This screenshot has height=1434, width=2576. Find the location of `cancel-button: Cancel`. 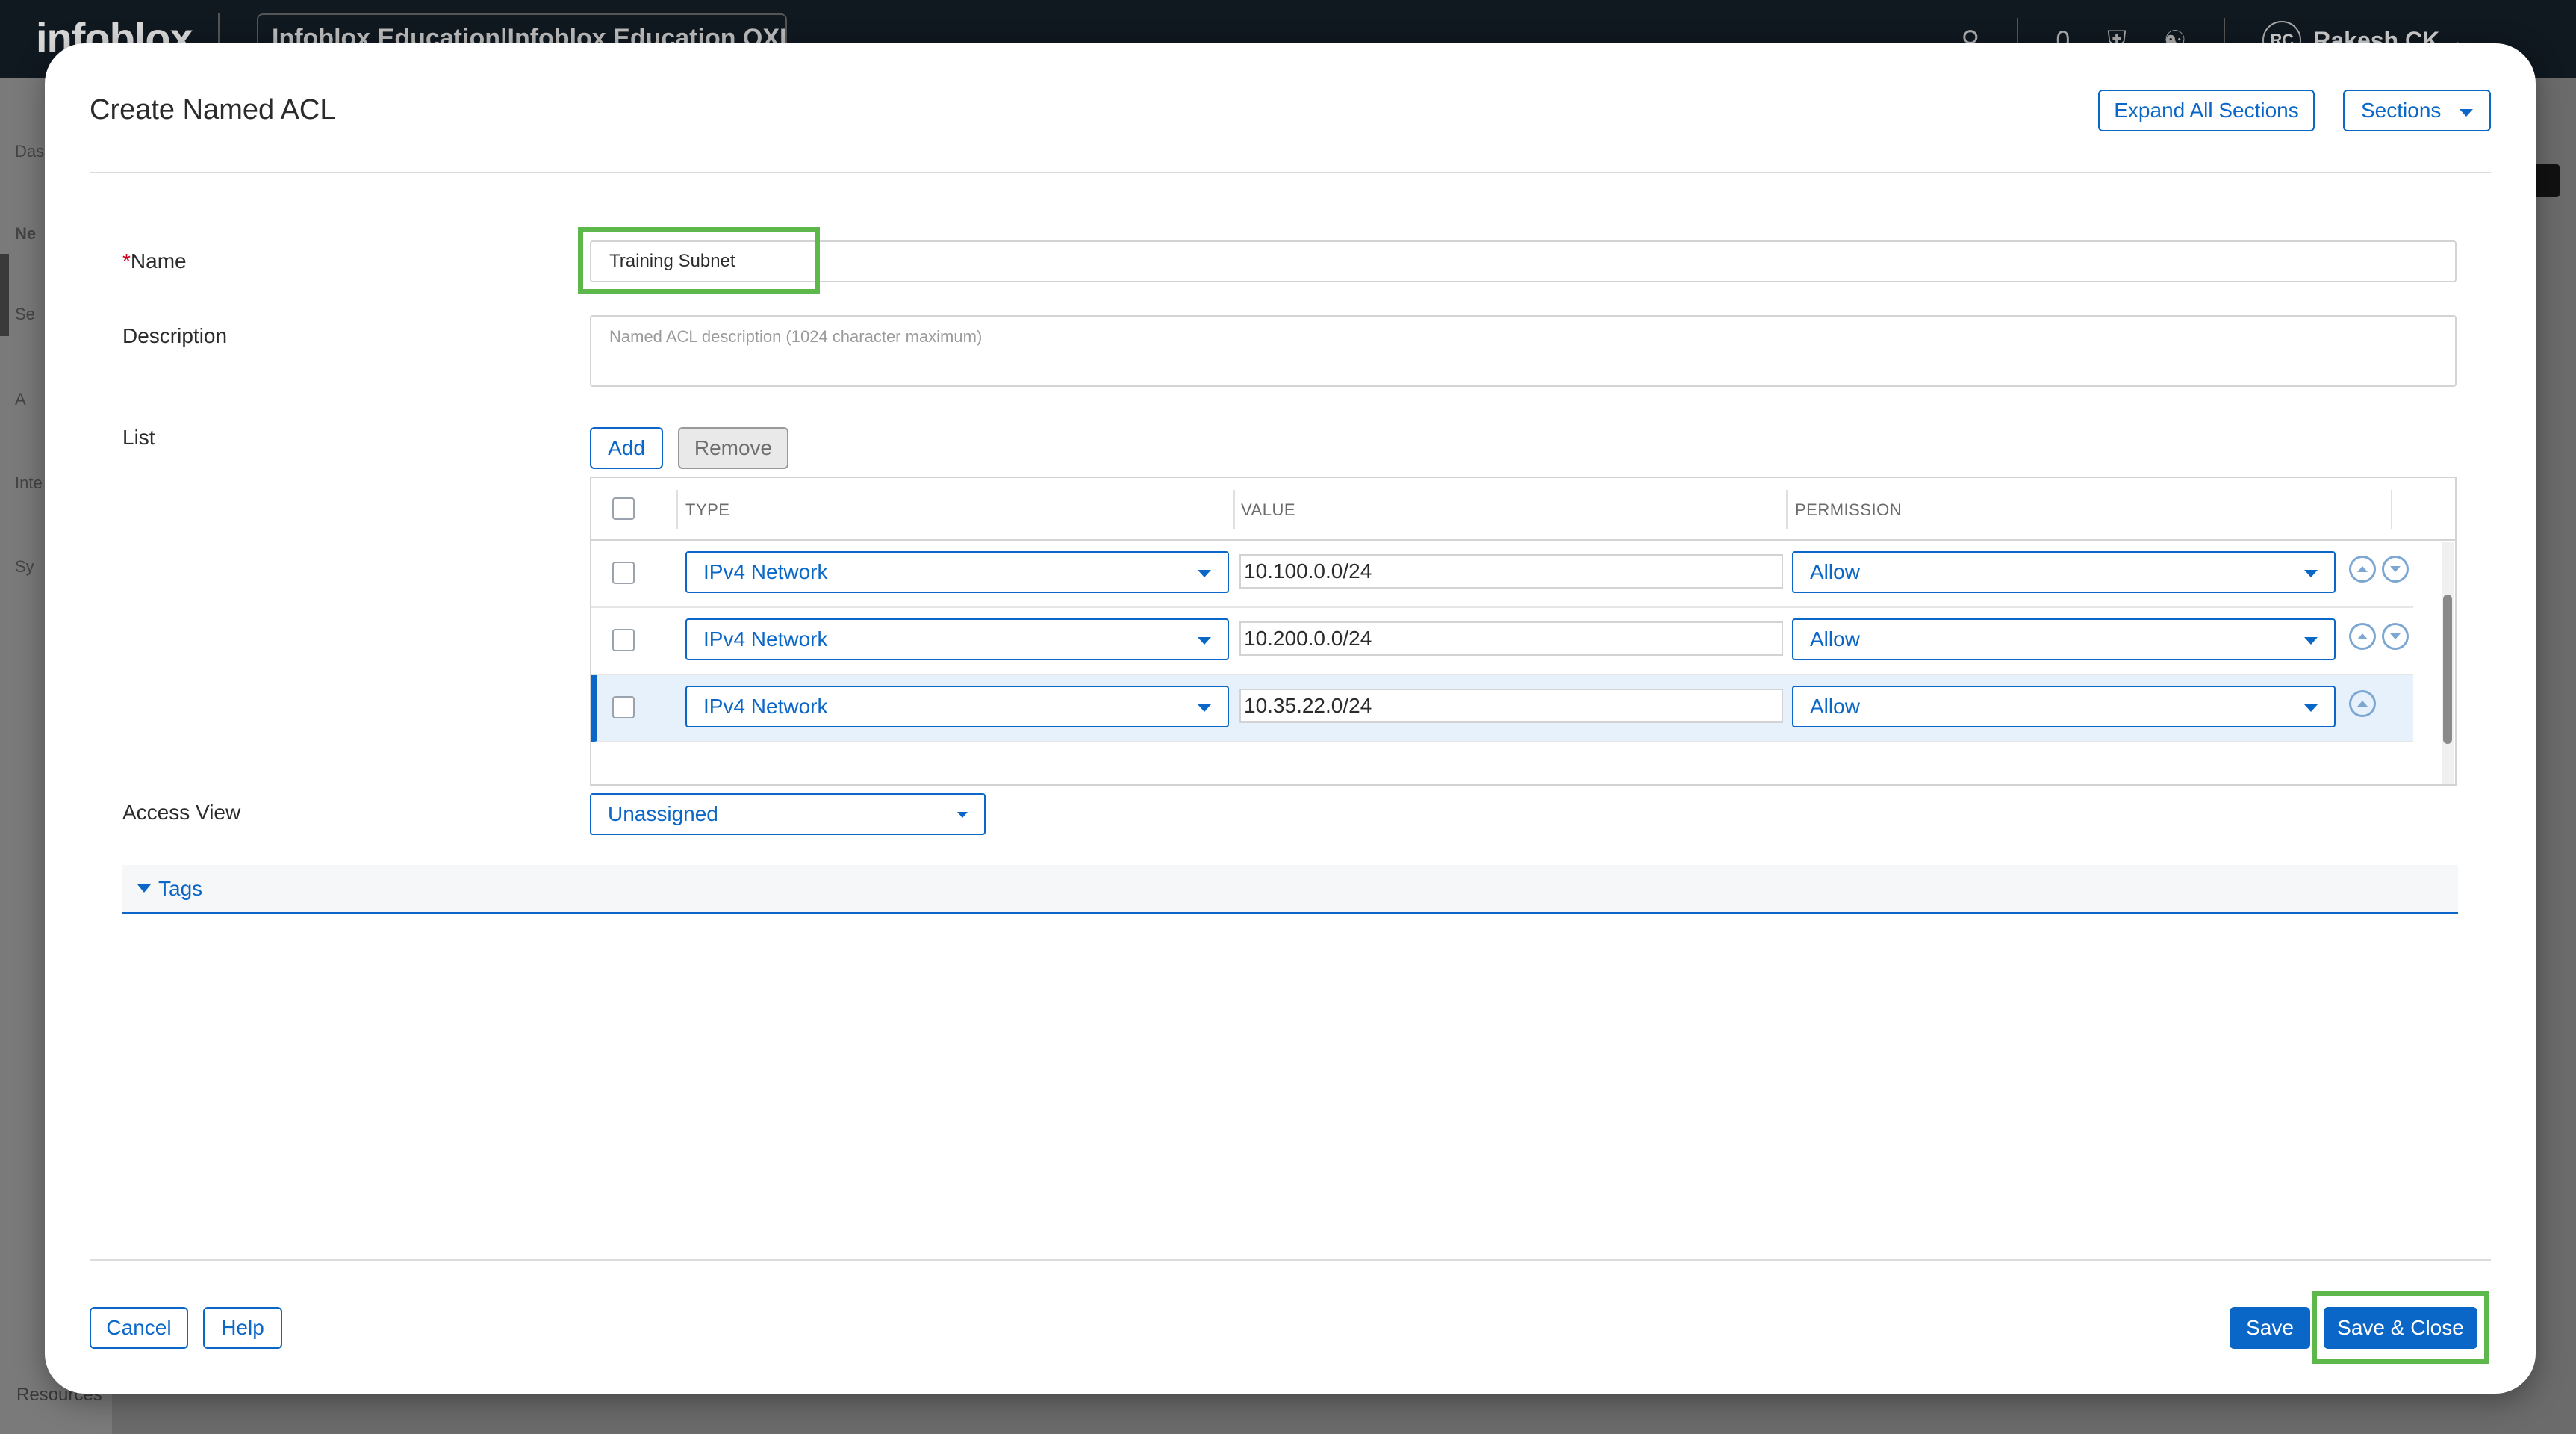

cancel-button: Cancel is located at coordinates (139, 1328).